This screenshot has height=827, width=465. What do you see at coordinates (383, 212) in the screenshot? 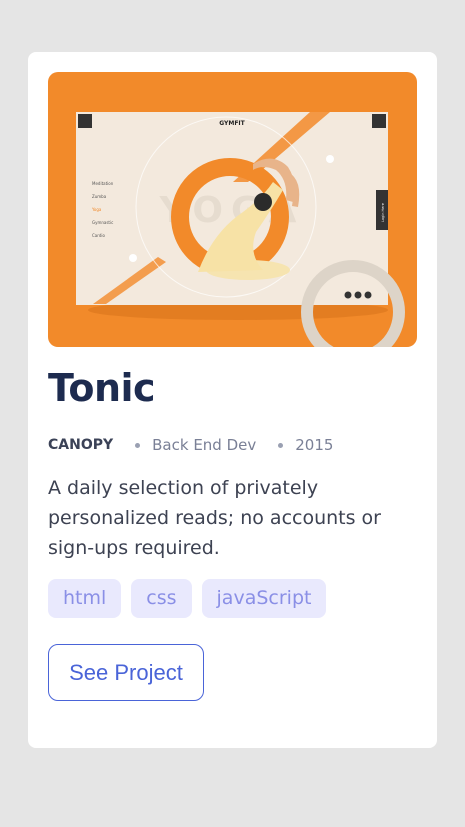
I see `preview-side-tab: Login Here` at bounding box center [383, 212].